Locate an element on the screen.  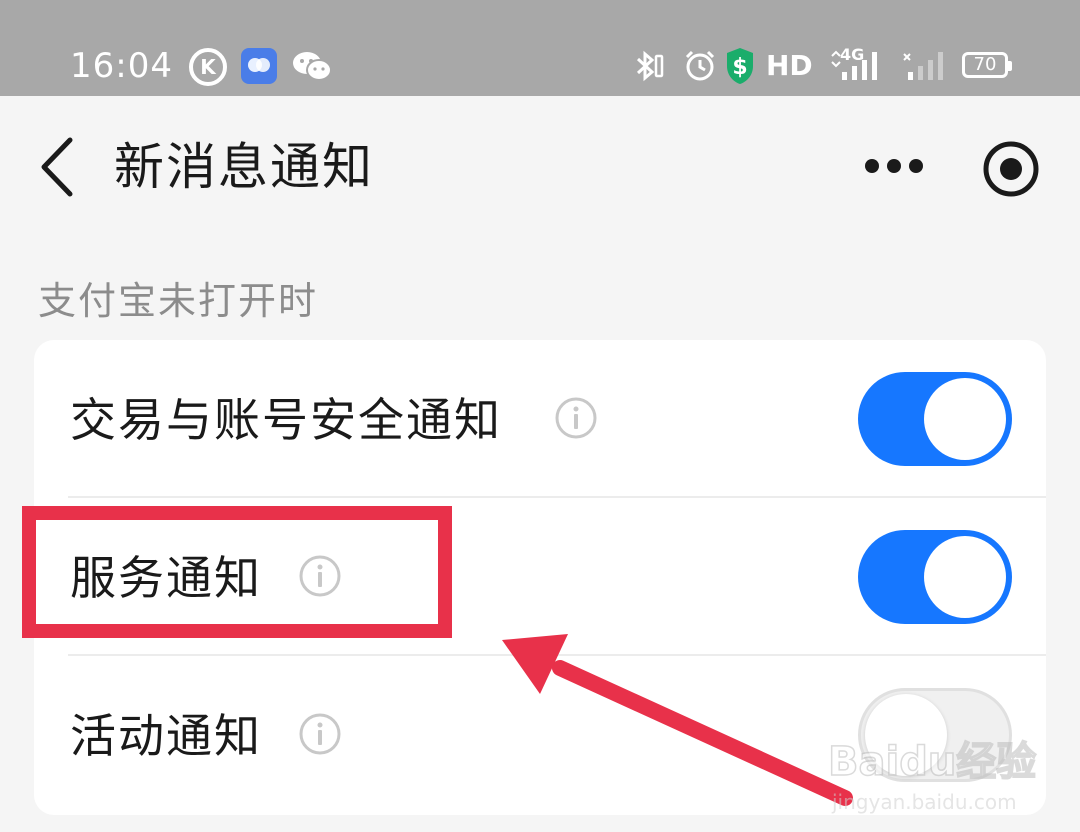
shield-icon: $ is located at coordinates (740, 66).